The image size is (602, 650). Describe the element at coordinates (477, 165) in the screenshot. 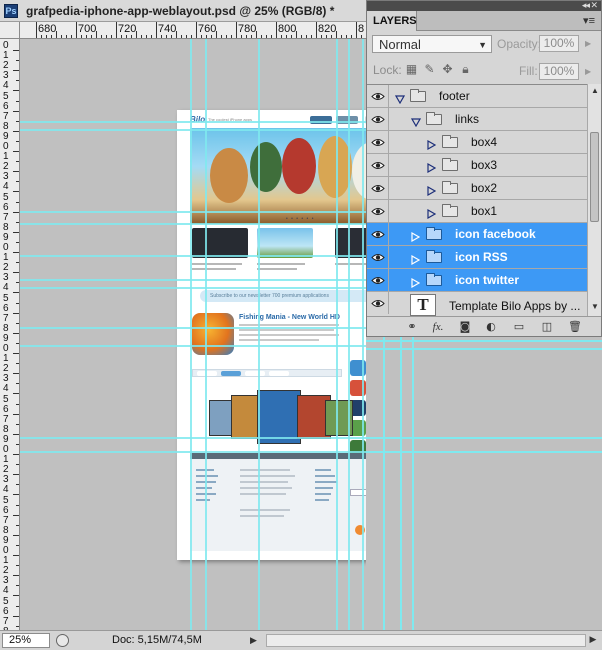

I see `layer-row-box3: box3` at that location.